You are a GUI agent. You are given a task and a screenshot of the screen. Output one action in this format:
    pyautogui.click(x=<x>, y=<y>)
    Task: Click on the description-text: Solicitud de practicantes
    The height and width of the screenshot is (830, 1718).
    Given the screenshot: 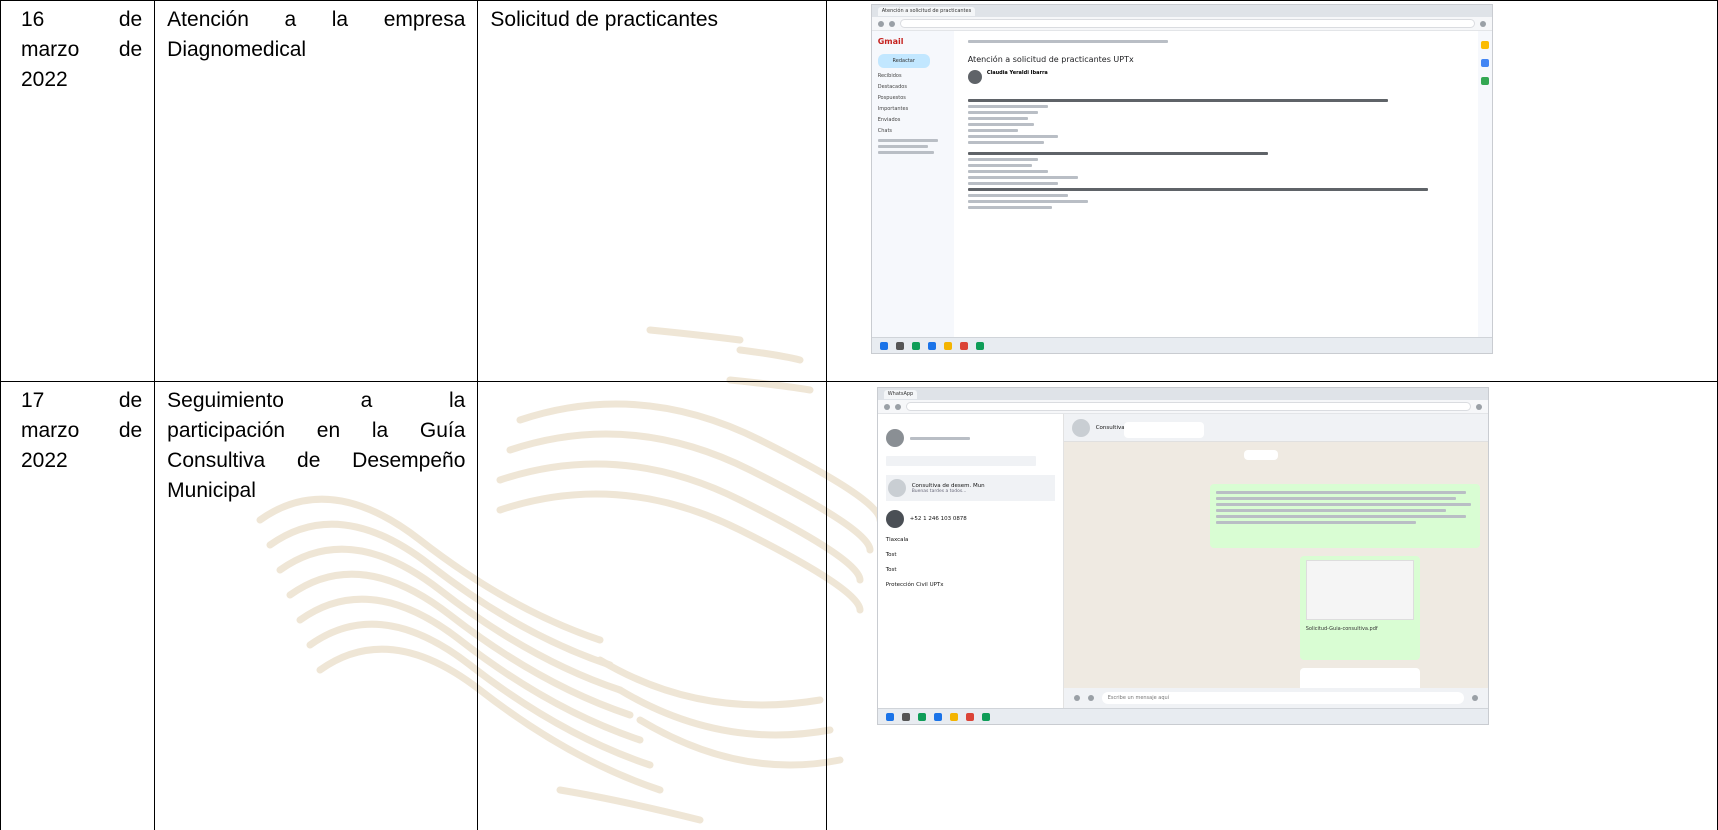 What is the action you would take?
    pyautogui.click(x=604, y=19)
    